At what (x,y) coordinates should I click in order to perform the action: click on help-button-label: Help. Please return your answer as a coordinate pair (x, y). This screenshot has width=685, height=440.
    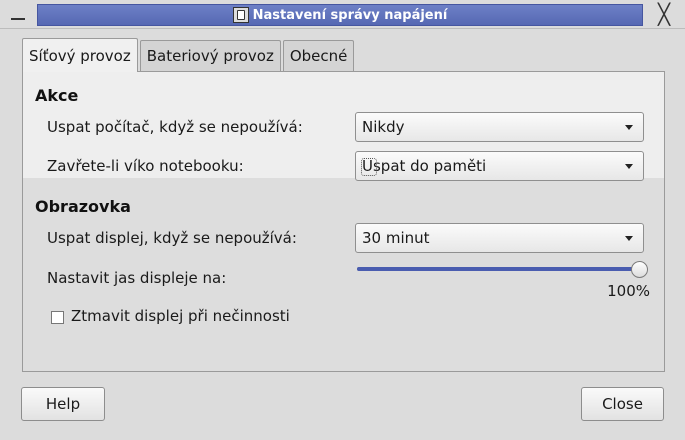
    Looking at the image, I should click on (63, 404).